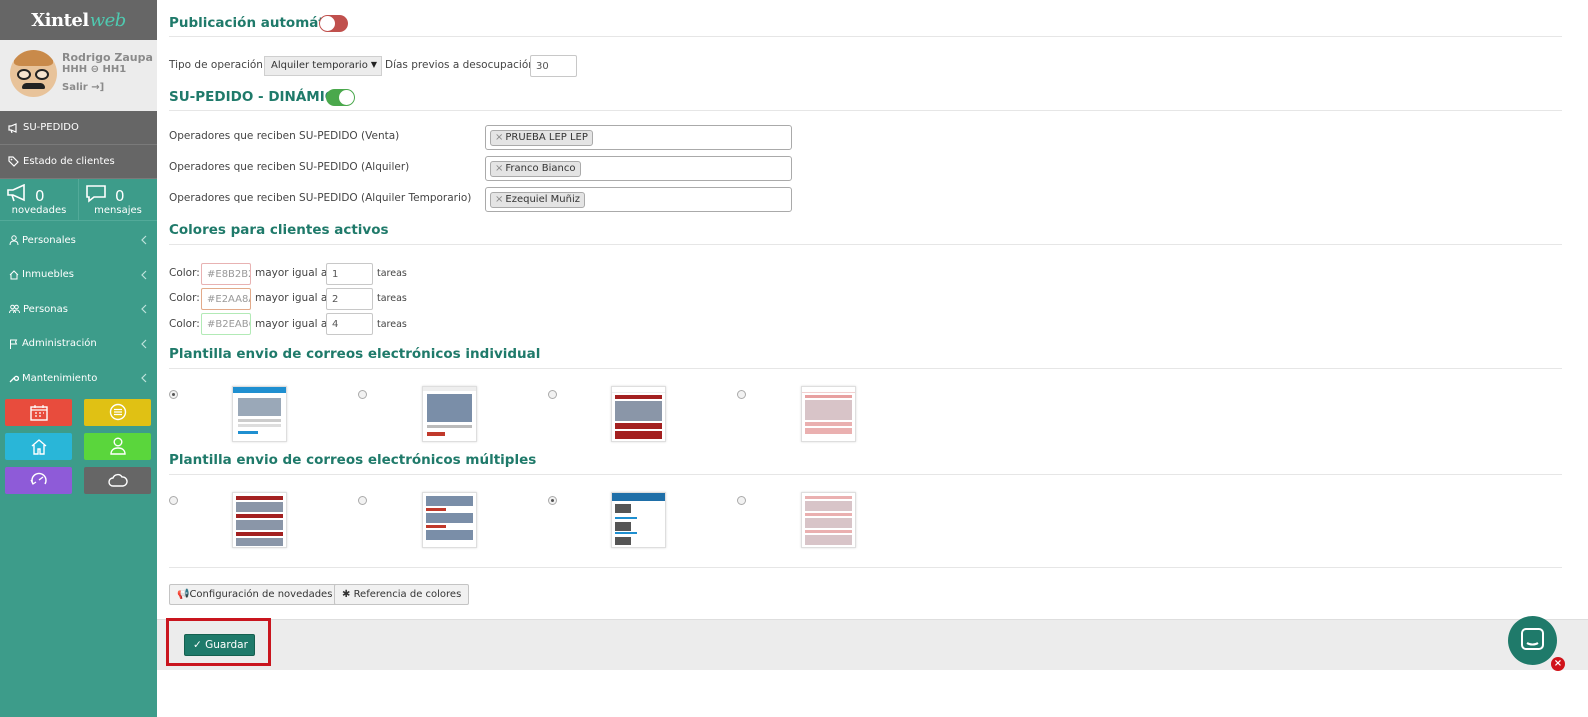 Image resolution: width=1588 pixels, height=717 pixels. What do you see at coordinates (553, 66) in the screenshot?
I see `dias-previos-input: 30` at bounding box center [553, 66].